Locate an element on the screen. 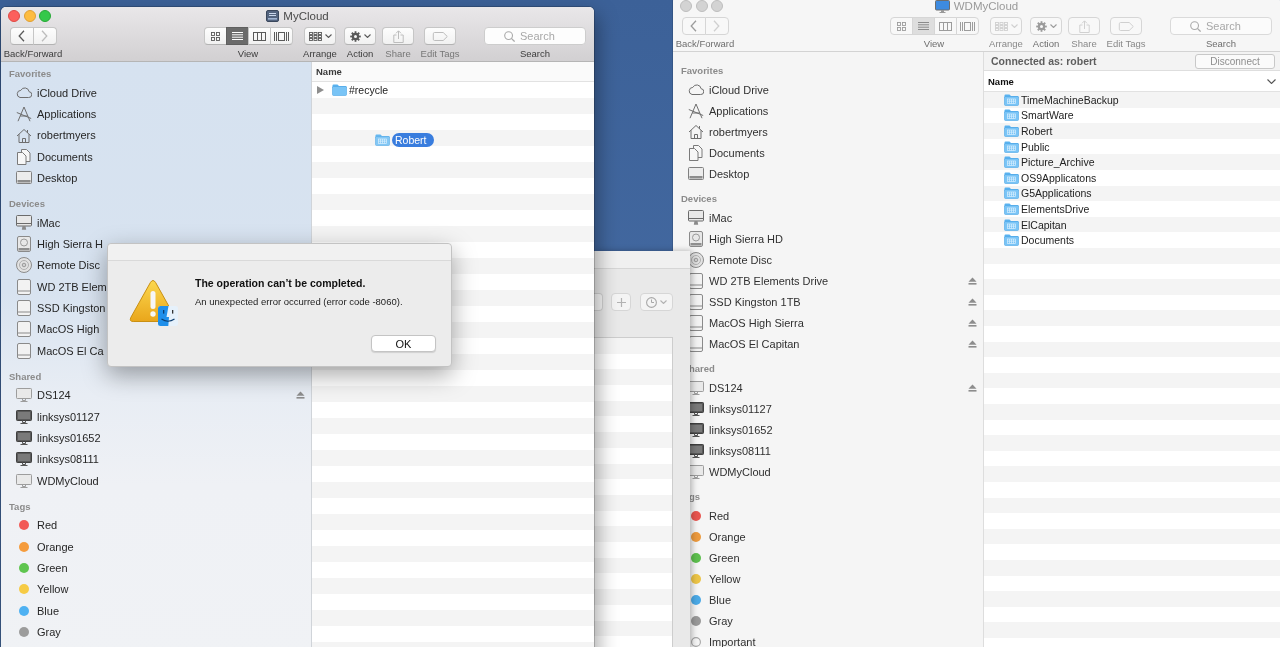 This screenshot has width=1280, height=647. sidebar-item: iMac is located at coordinates (49, 222).